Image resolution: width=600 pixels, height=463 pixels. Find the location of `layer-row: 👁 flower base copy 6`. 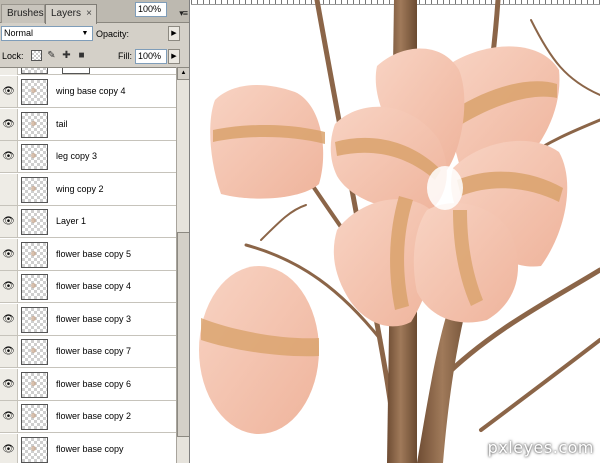

layer-row: 👁 flower base copy 6 is located at coordinates (88, 384).